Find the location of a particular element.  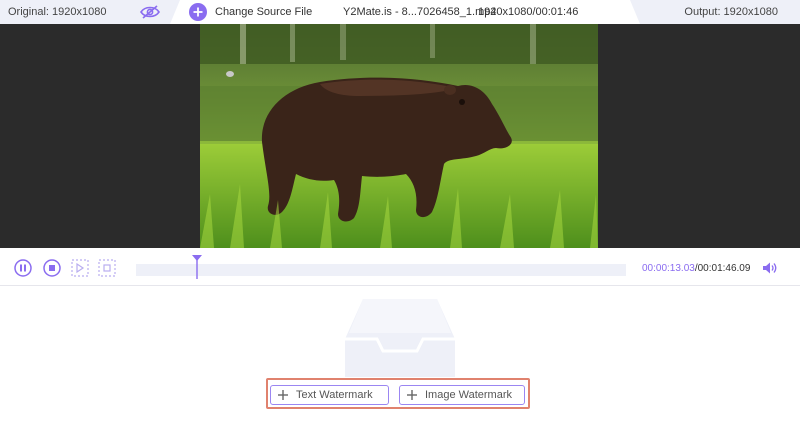

file-name: Y2Mate.is - 8...7026458_1.mp4 is located at coordinates (420, 12).